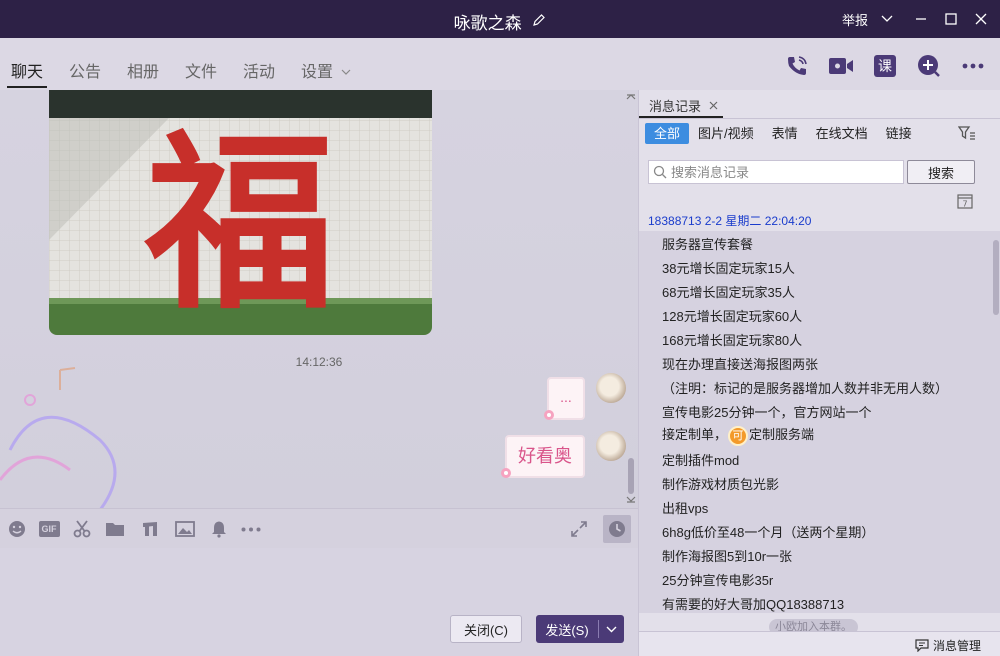 The image size is (1000, 656). I want to click on phone-icon, so click(797, 66).